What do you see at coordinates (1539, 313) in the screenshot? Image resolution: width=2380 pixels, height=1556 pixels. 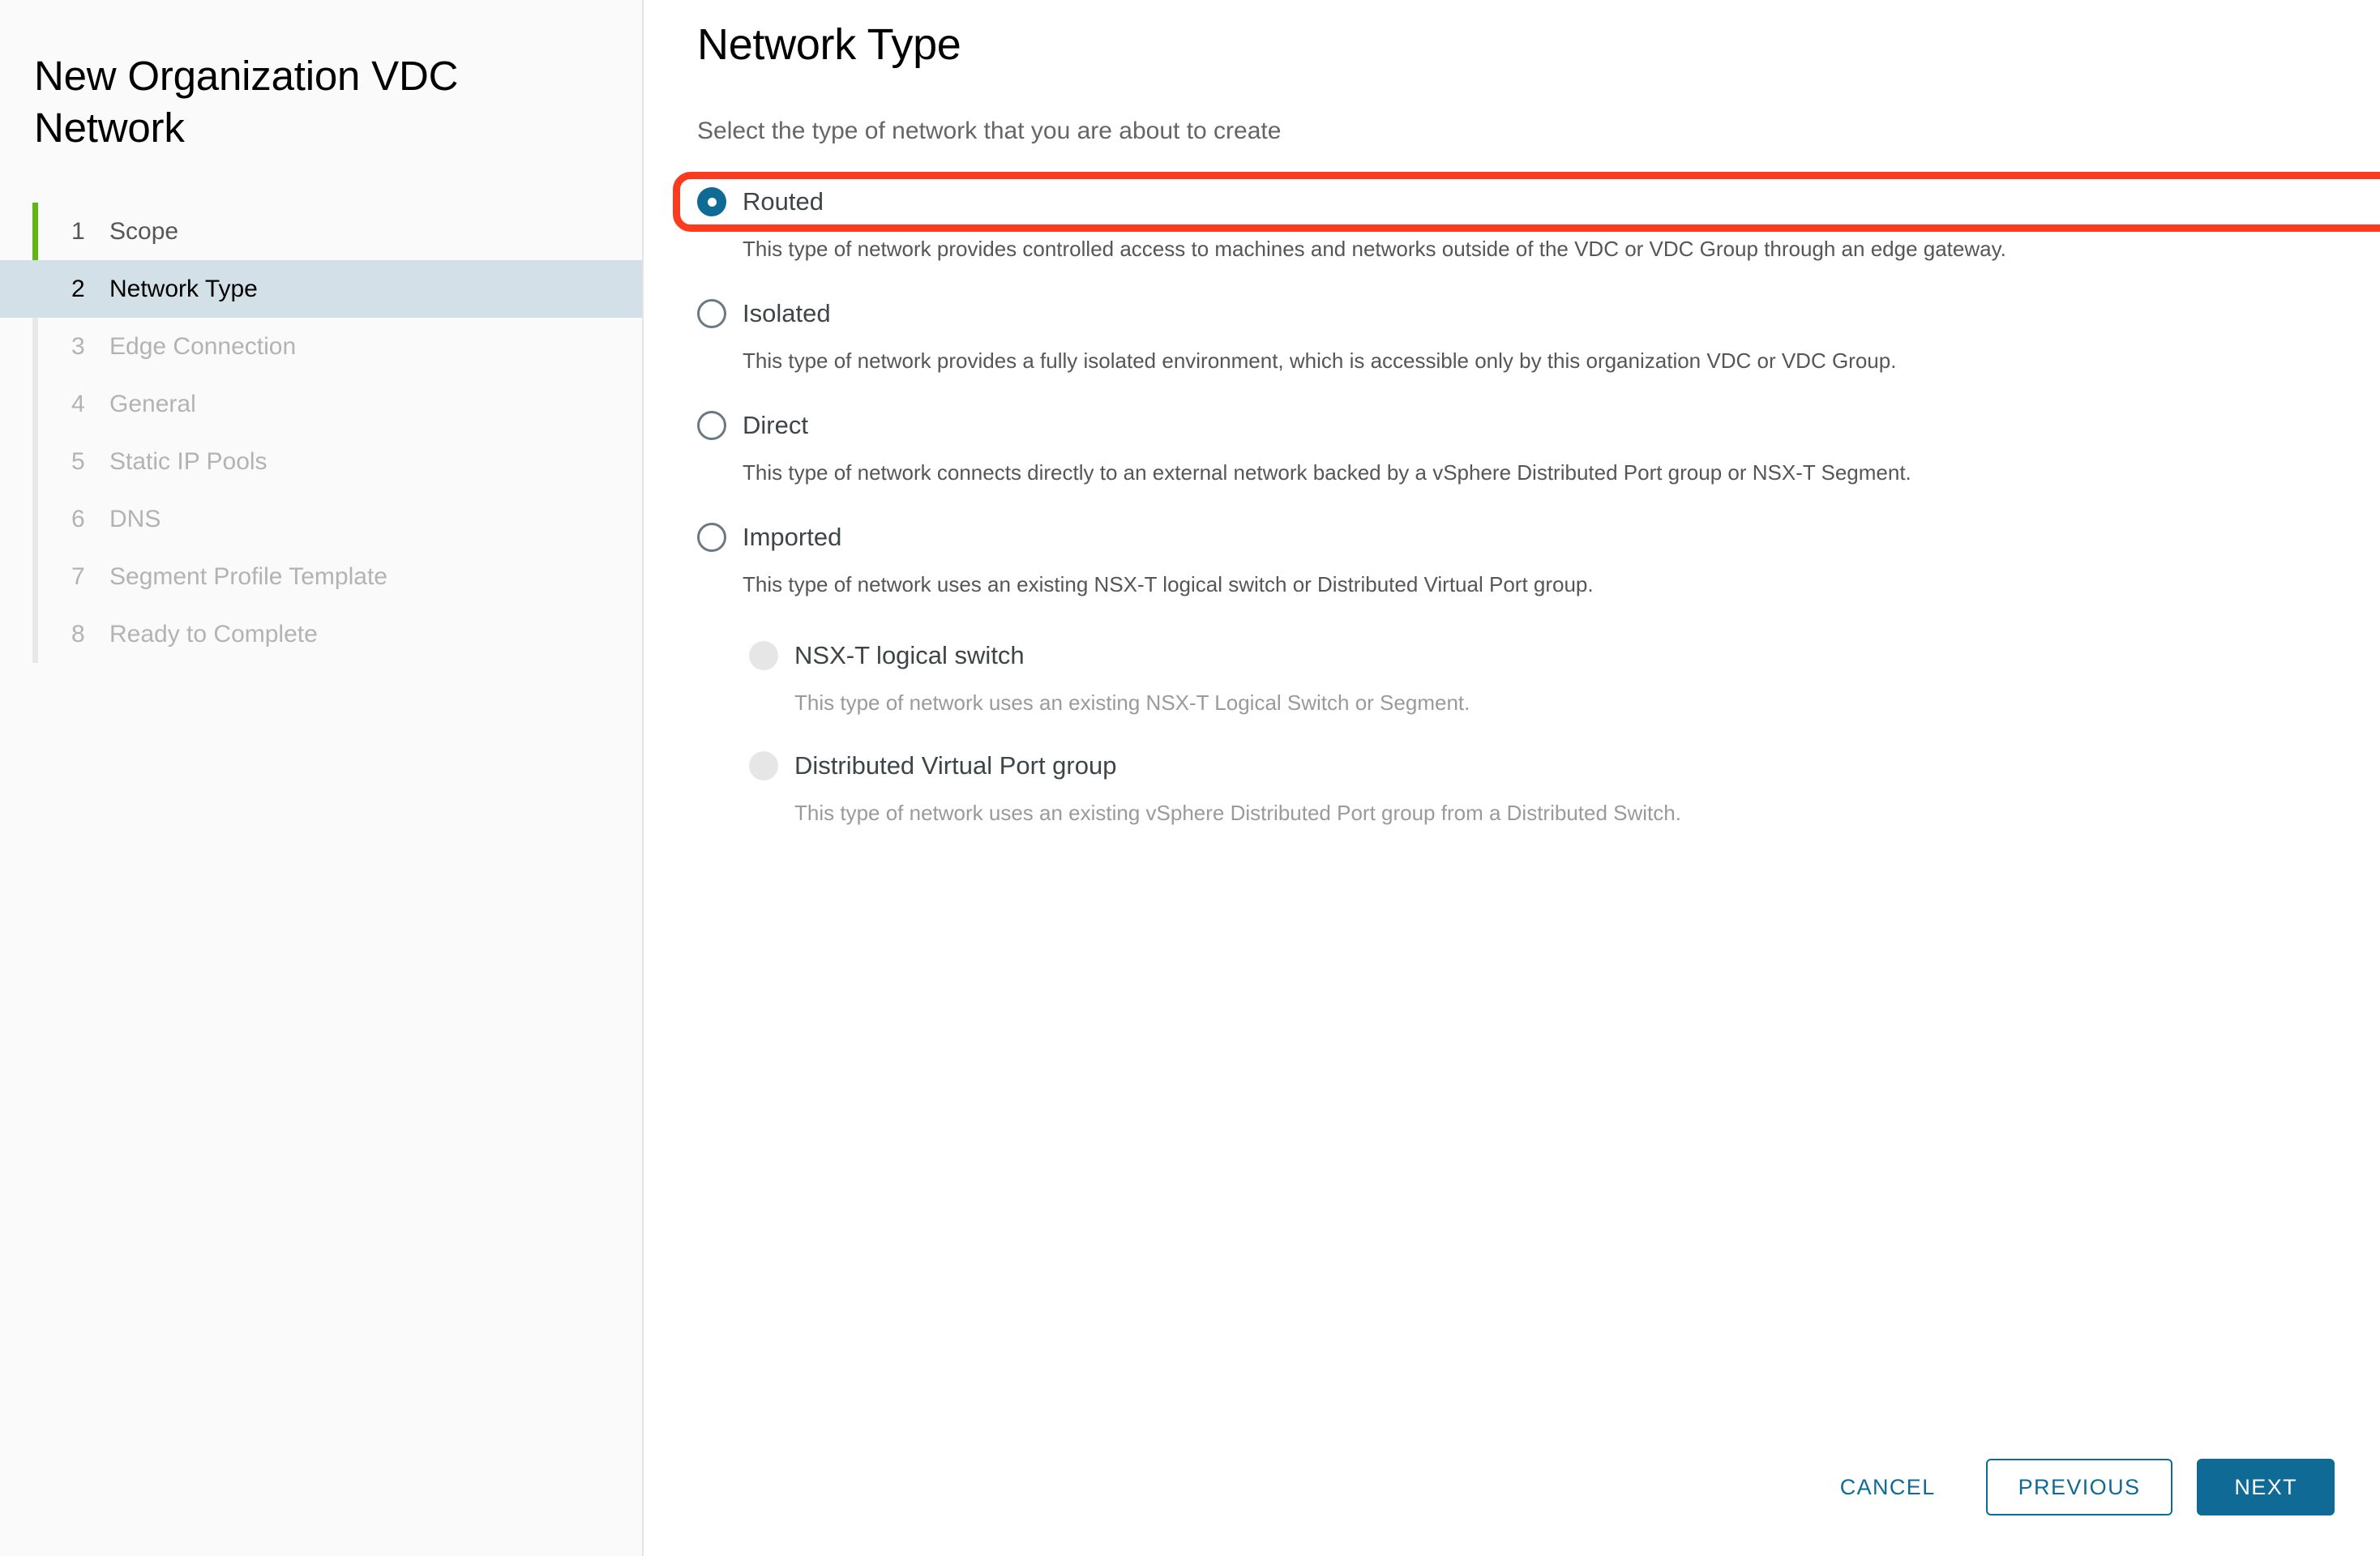 I see `radio-option-isolated: Isolated` at bounding box center [1539, 313].